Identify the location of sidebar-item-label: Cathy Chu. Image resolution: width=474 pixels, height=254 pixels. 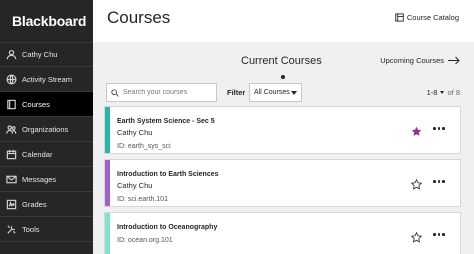
(40, 54).